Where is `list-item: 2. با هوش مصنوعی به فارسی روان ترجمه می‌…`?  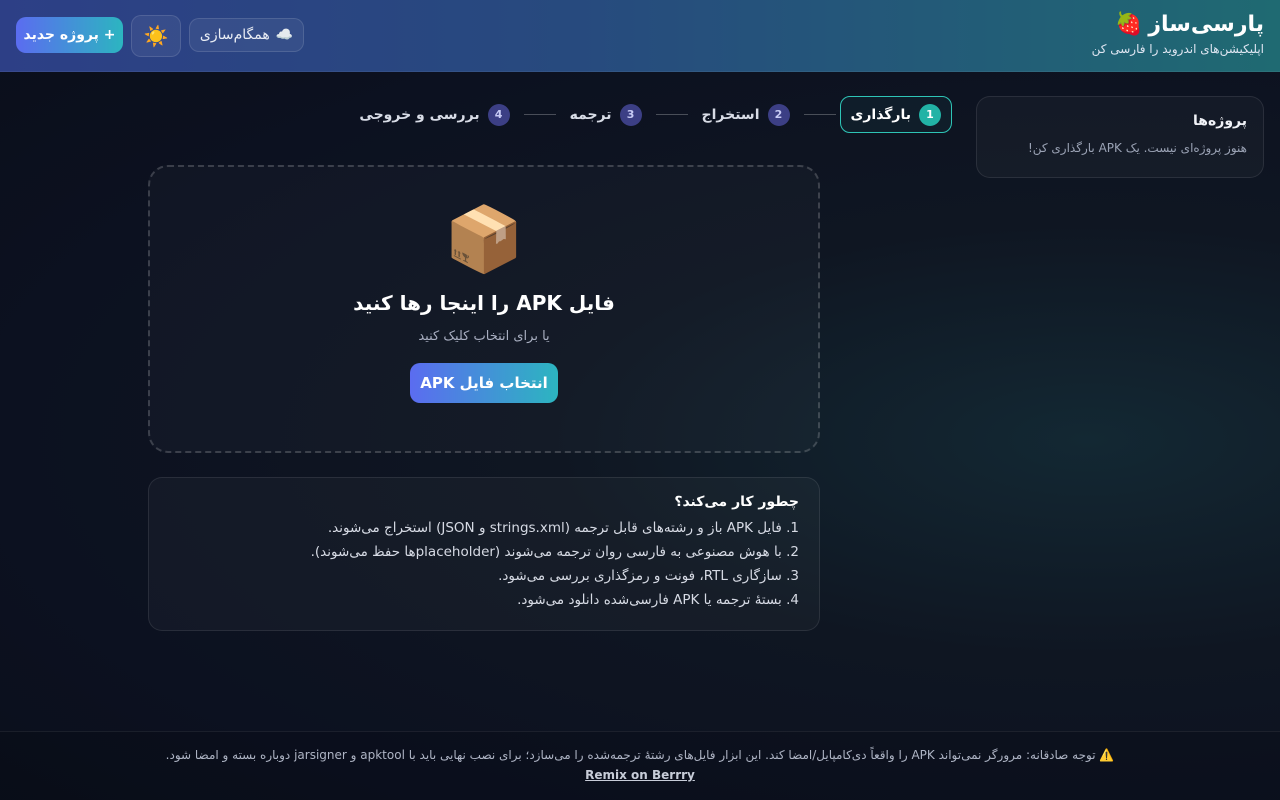
list-item: 2. با هوش مصنوعی به فارسی روان ترجمه می‌… is located at coordinates (554, 552).